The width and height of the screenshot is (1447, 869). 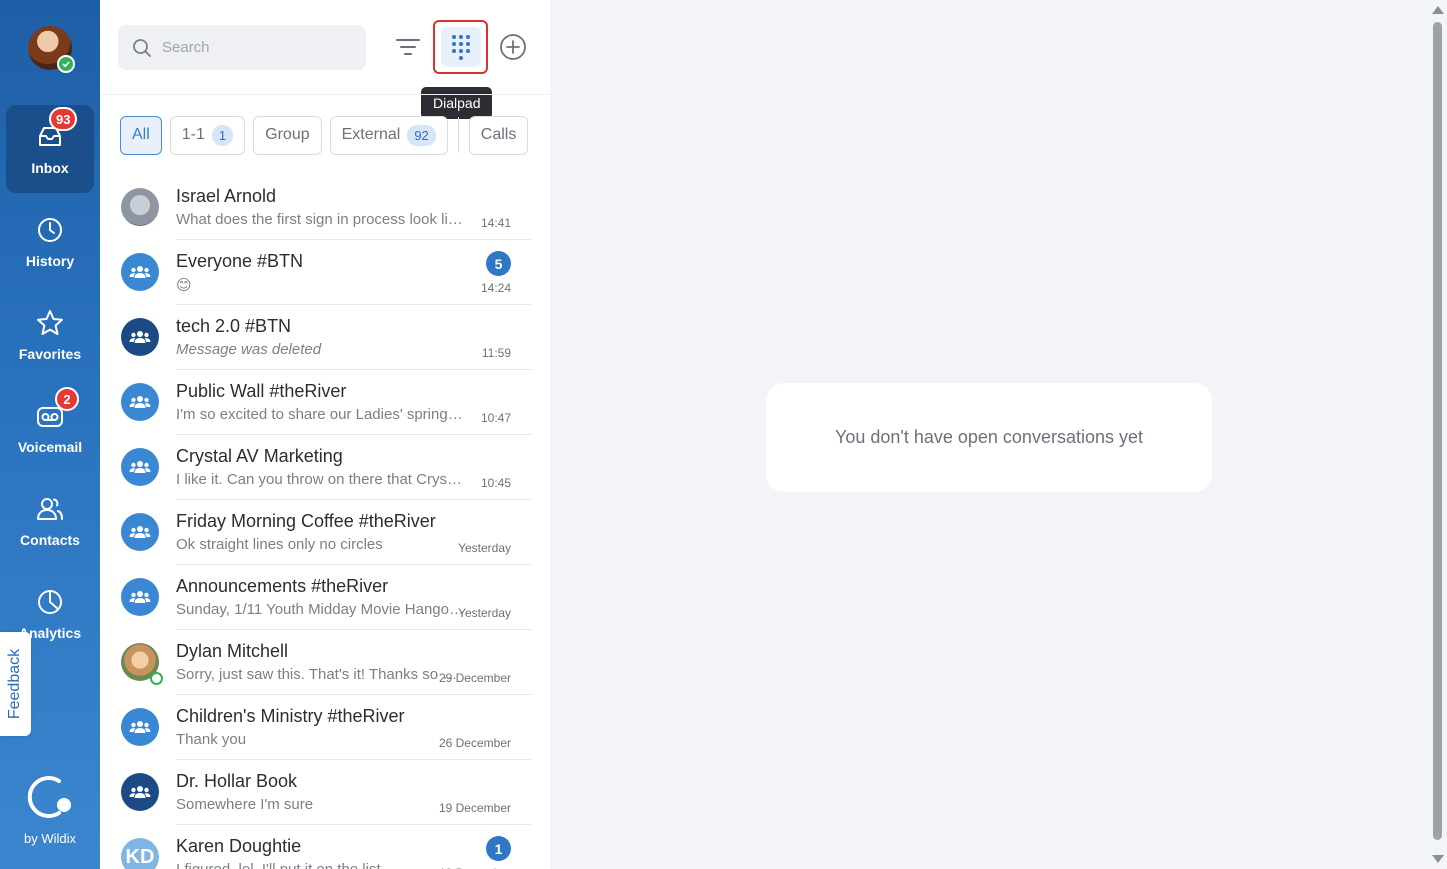 What do you see at coordinates (496, 353) in the screenshot?
I see `conversation-time: 11:59` at bounding box center [496, 353].